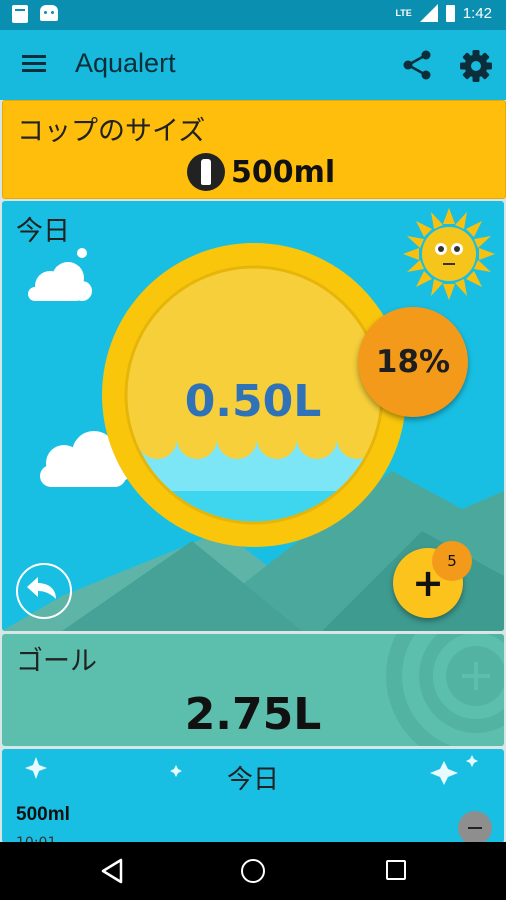 This screenshot has width=506, height=900. I want to click on app-bar: Aqualert, so click(253, 65).